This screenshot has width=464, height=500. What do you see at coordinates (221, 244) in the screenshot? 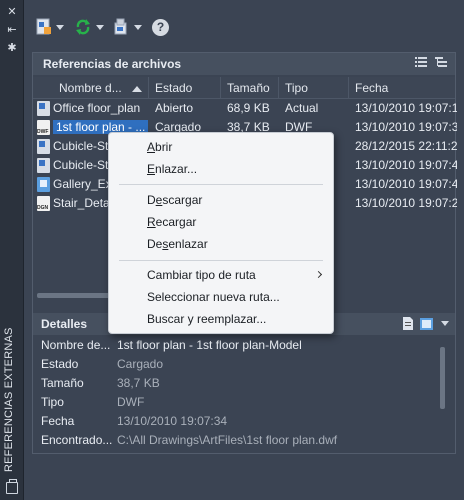
I see `menu-item-detach: Desenlazar` at bounding box center [221, 244].